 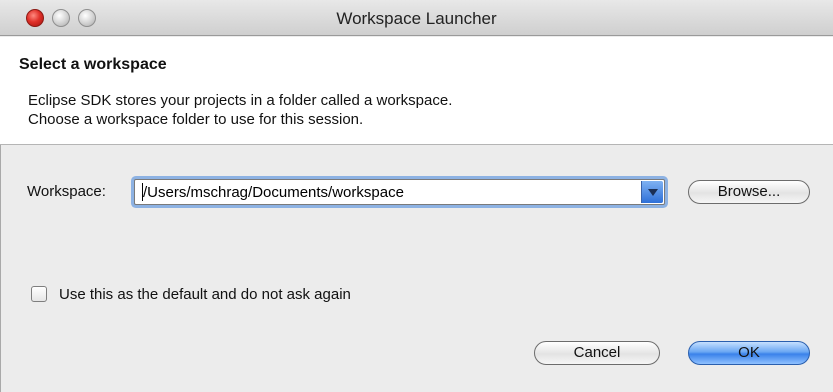 I want to click on window-title: Workspace Launcher, so click(x=416, y=18).